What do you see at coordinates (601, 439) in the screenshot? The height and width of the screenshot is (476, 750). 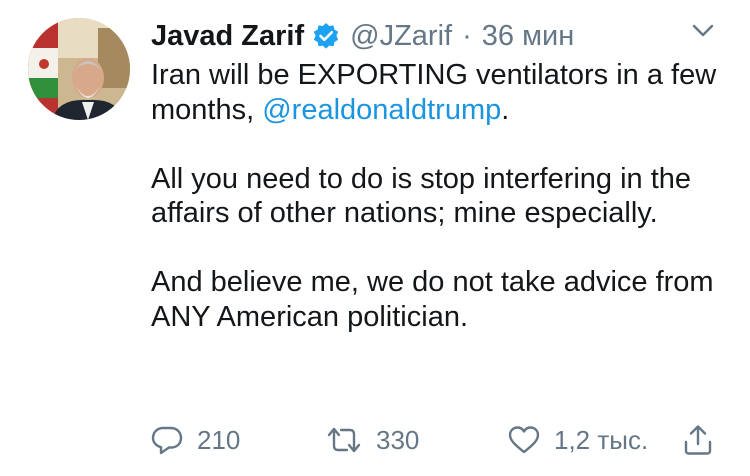 I see `like-count: 1,2 тыс.` at bounding box center [601, 439].